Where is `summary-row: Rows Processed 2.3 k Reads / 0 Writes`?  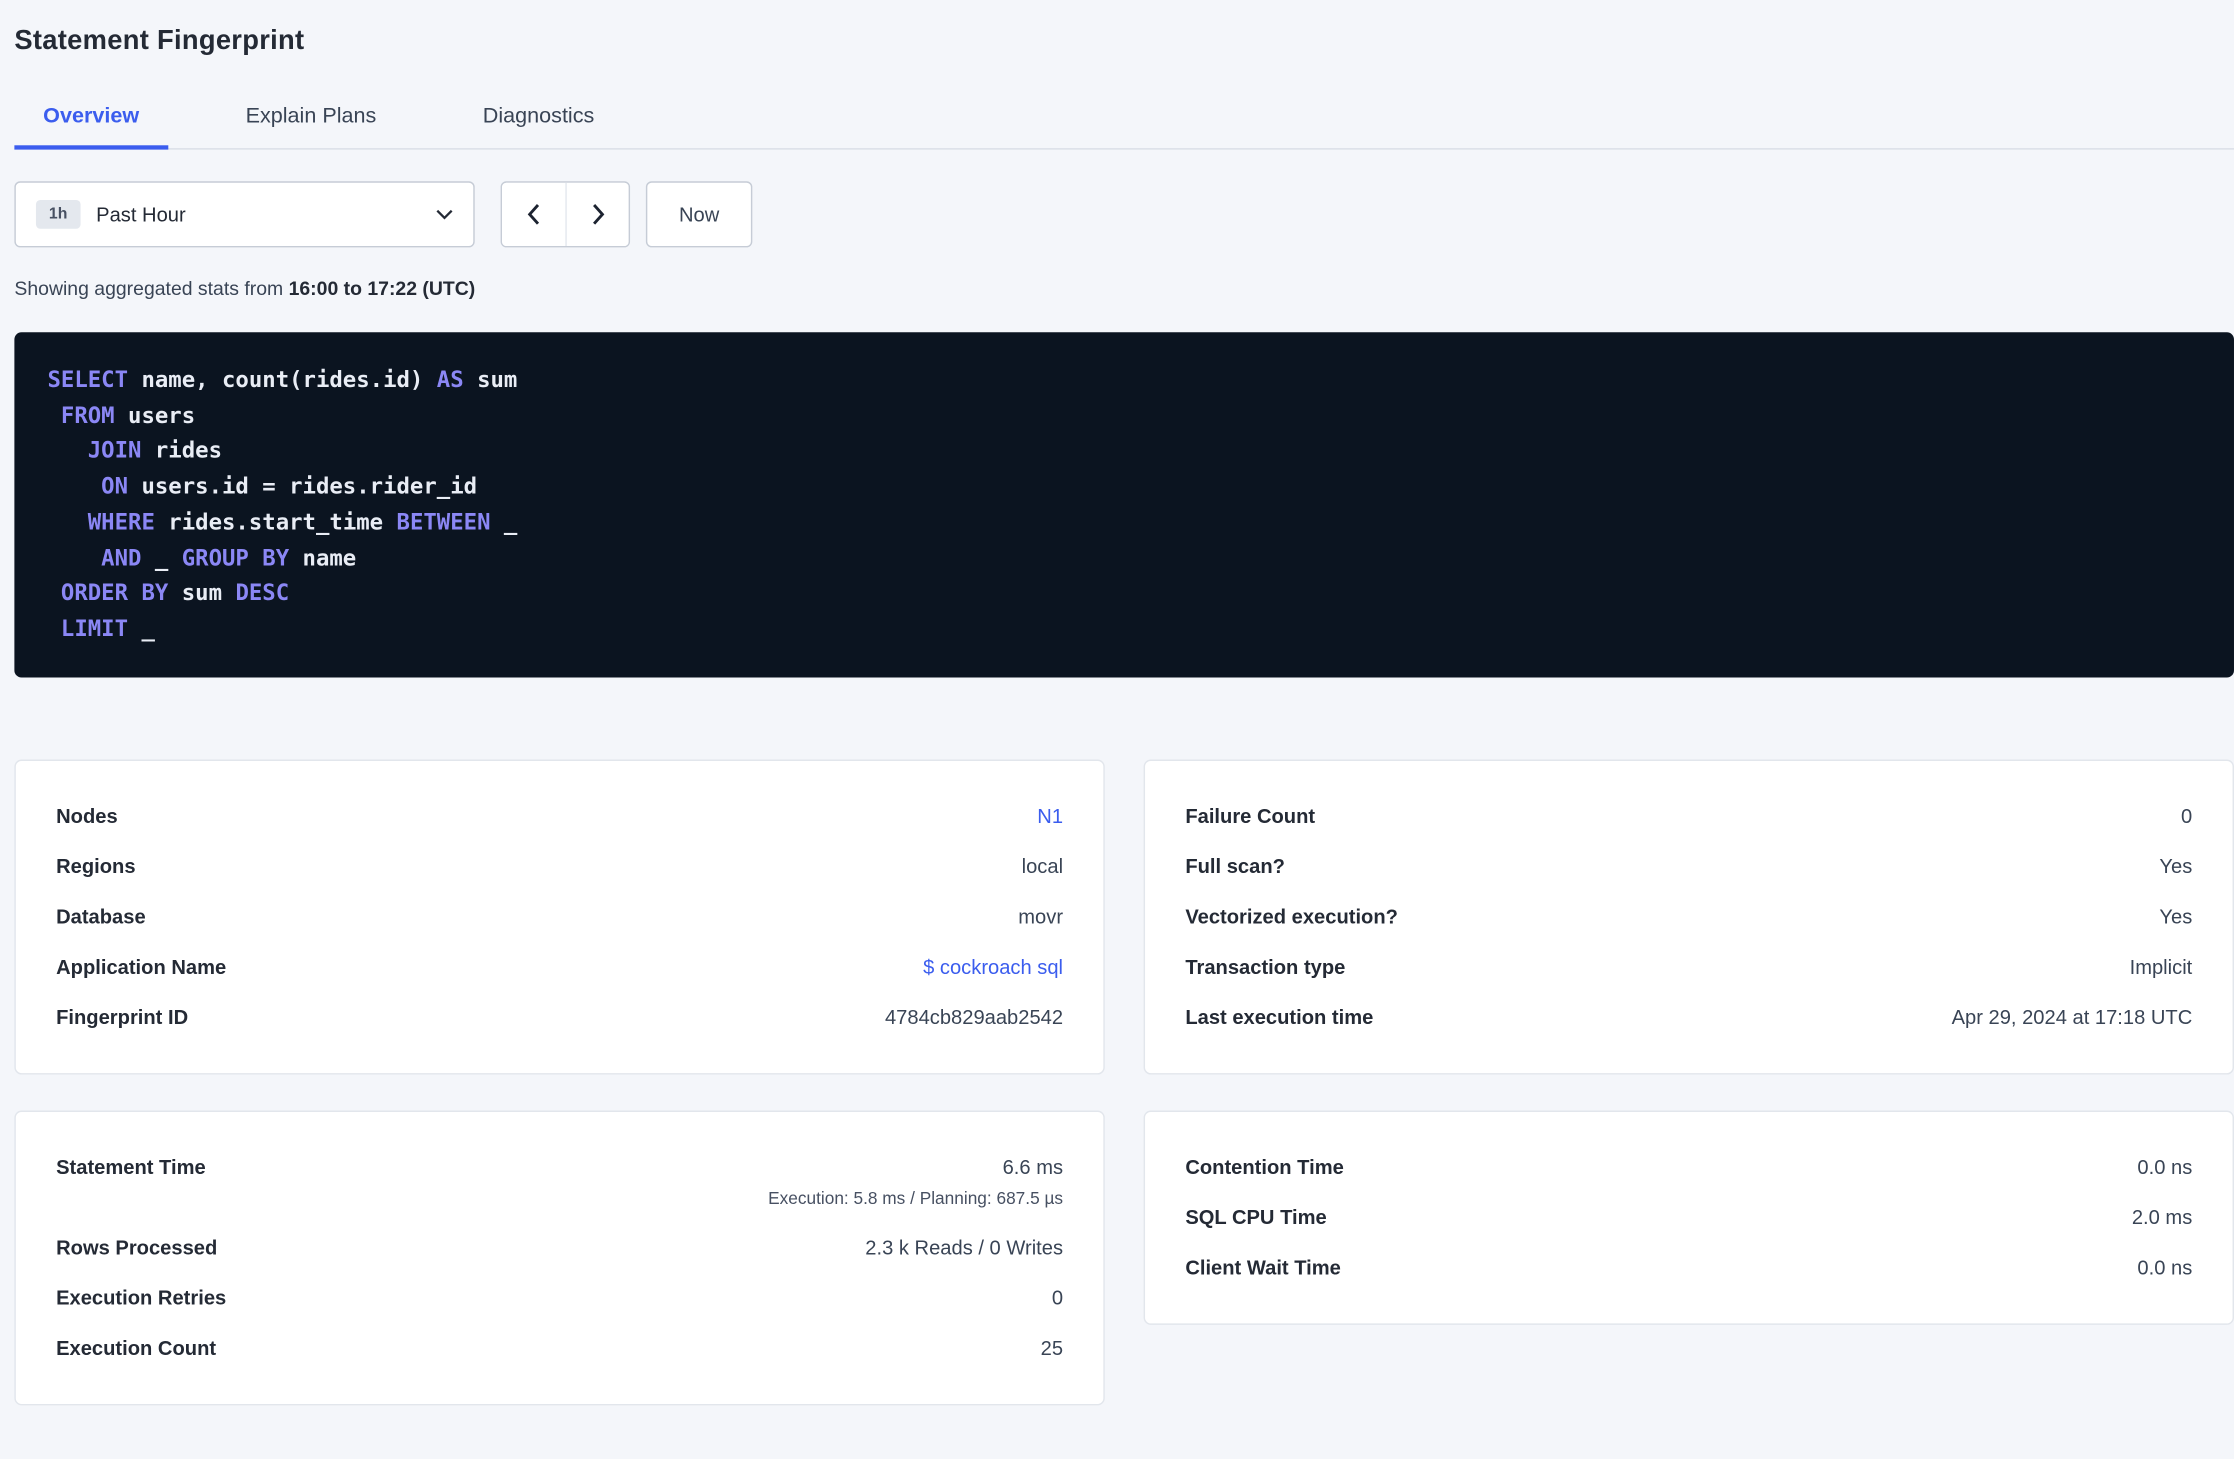 summary-row: Rows Processed 2.3 k Reads / 0 Writes is located at coordinates (559, 1247).